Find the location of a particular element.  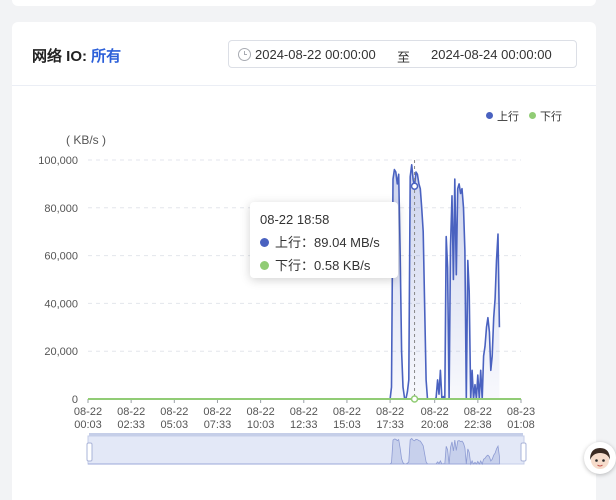

zoom-slider-top-bar is located at coordinates (306, 434).